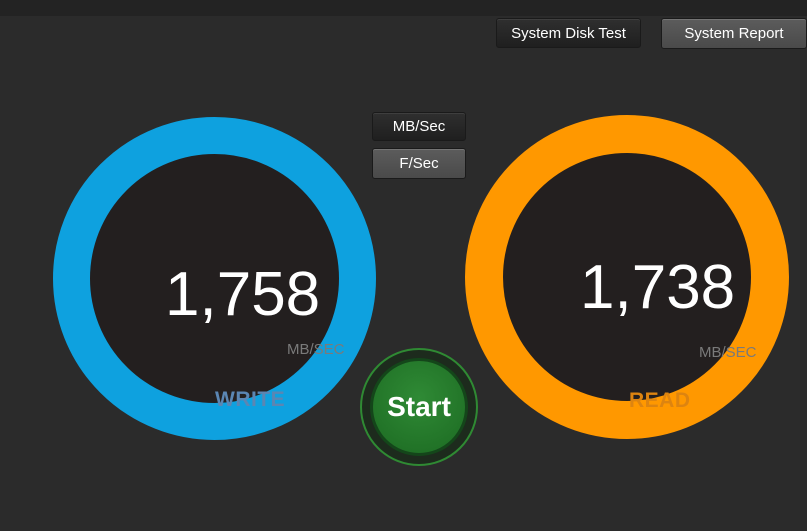  I want to click on write-gauge-label: WRITE, so click(250, 399).